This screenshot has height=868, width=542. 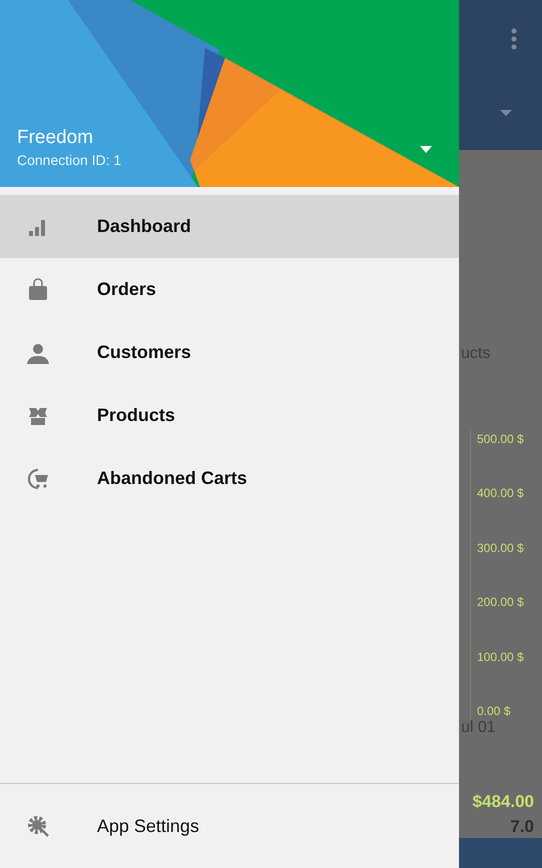 What do you see at coordinates (426, 149) in the screenshot?
I see `dropdown-caret-icon` at bounding box center [426, 149].